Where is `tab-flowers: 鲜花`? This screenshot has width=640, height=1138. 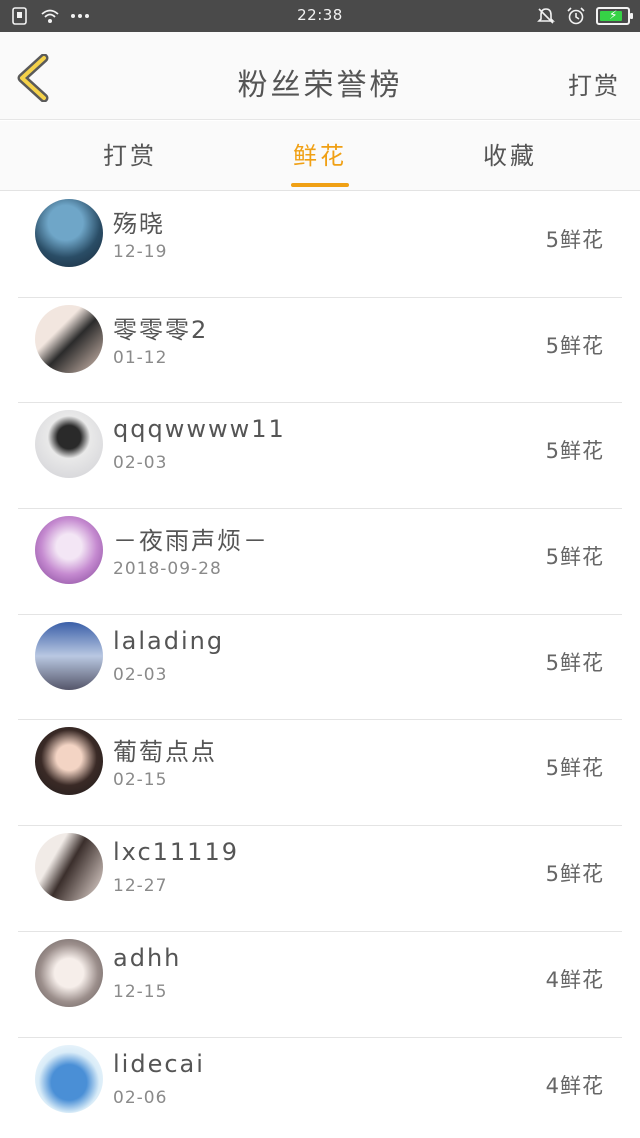 tab-flowers: 鲜花 is located at coordinates (320, 156).